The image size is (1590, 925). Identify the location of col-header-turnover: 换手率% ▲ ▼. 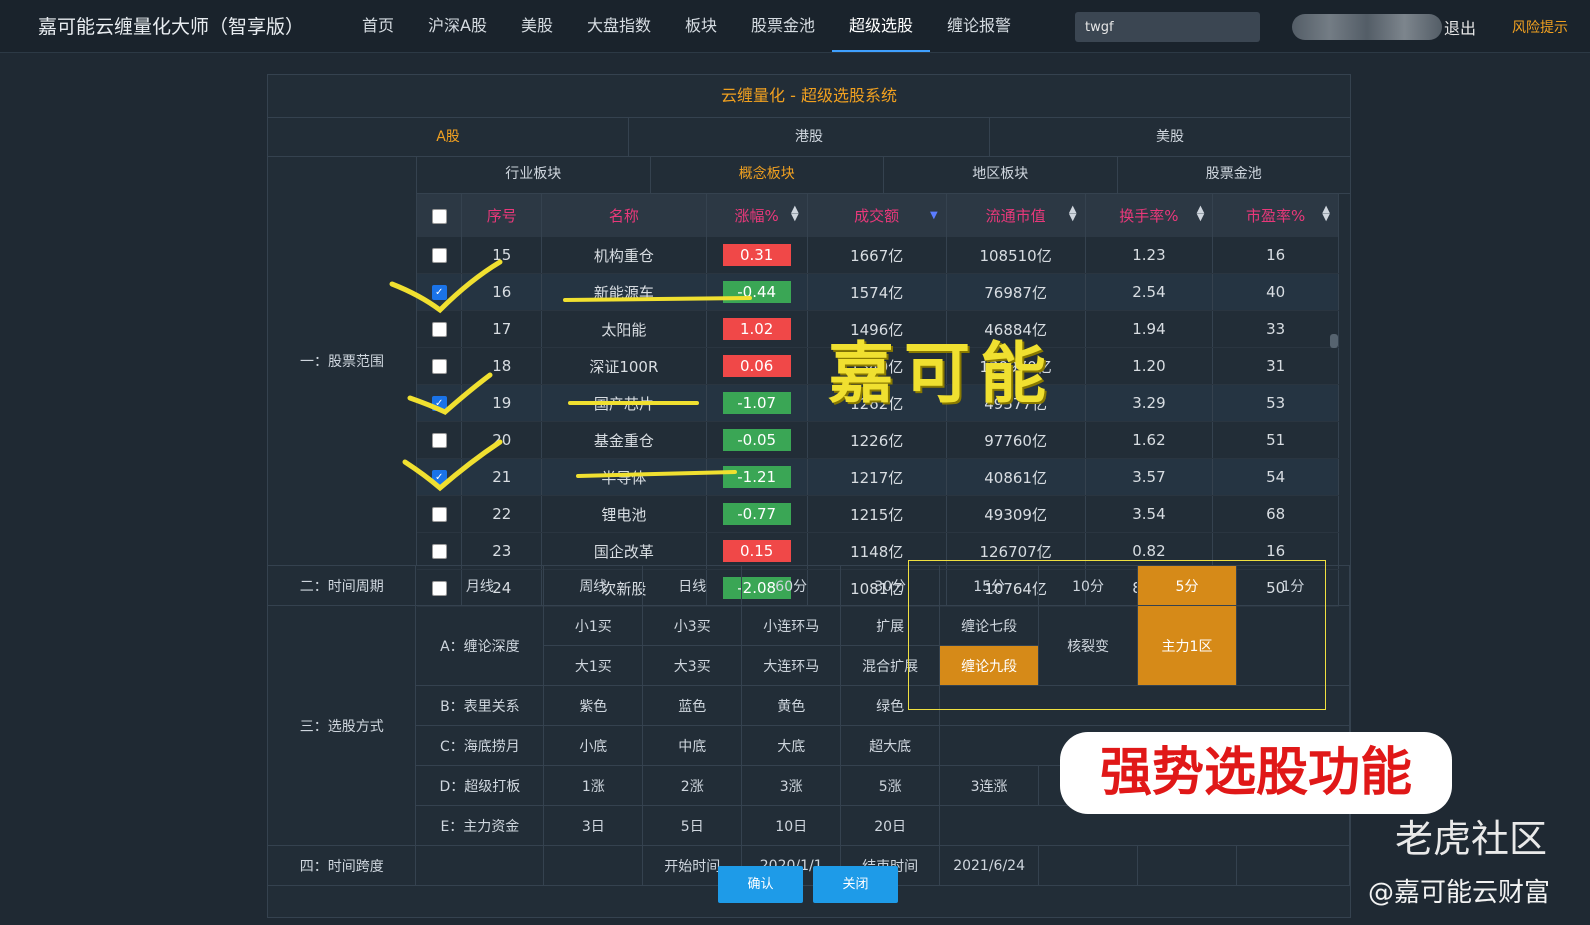
(1149, 215).